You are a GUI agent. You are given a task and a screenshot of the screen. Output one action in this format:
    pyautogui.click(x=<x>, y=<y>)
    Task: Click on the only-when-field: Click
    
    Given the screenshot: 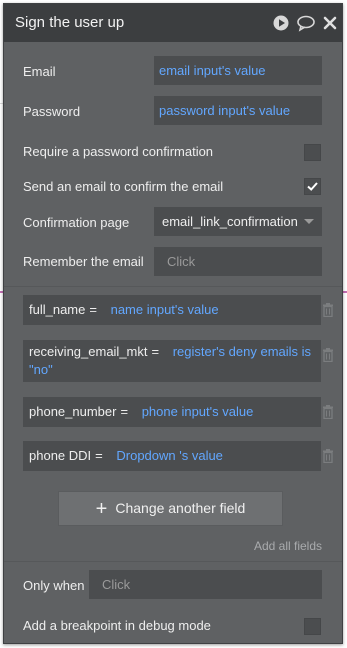 What is the action you would take?
    pyautogui.click(x=205, y=584)
    